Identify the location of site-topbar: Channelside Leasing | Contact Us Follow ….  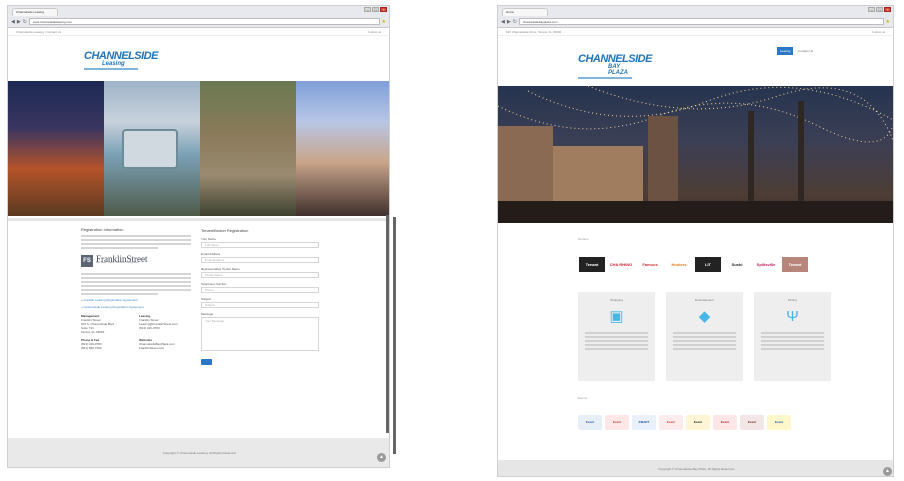
(198, 32).